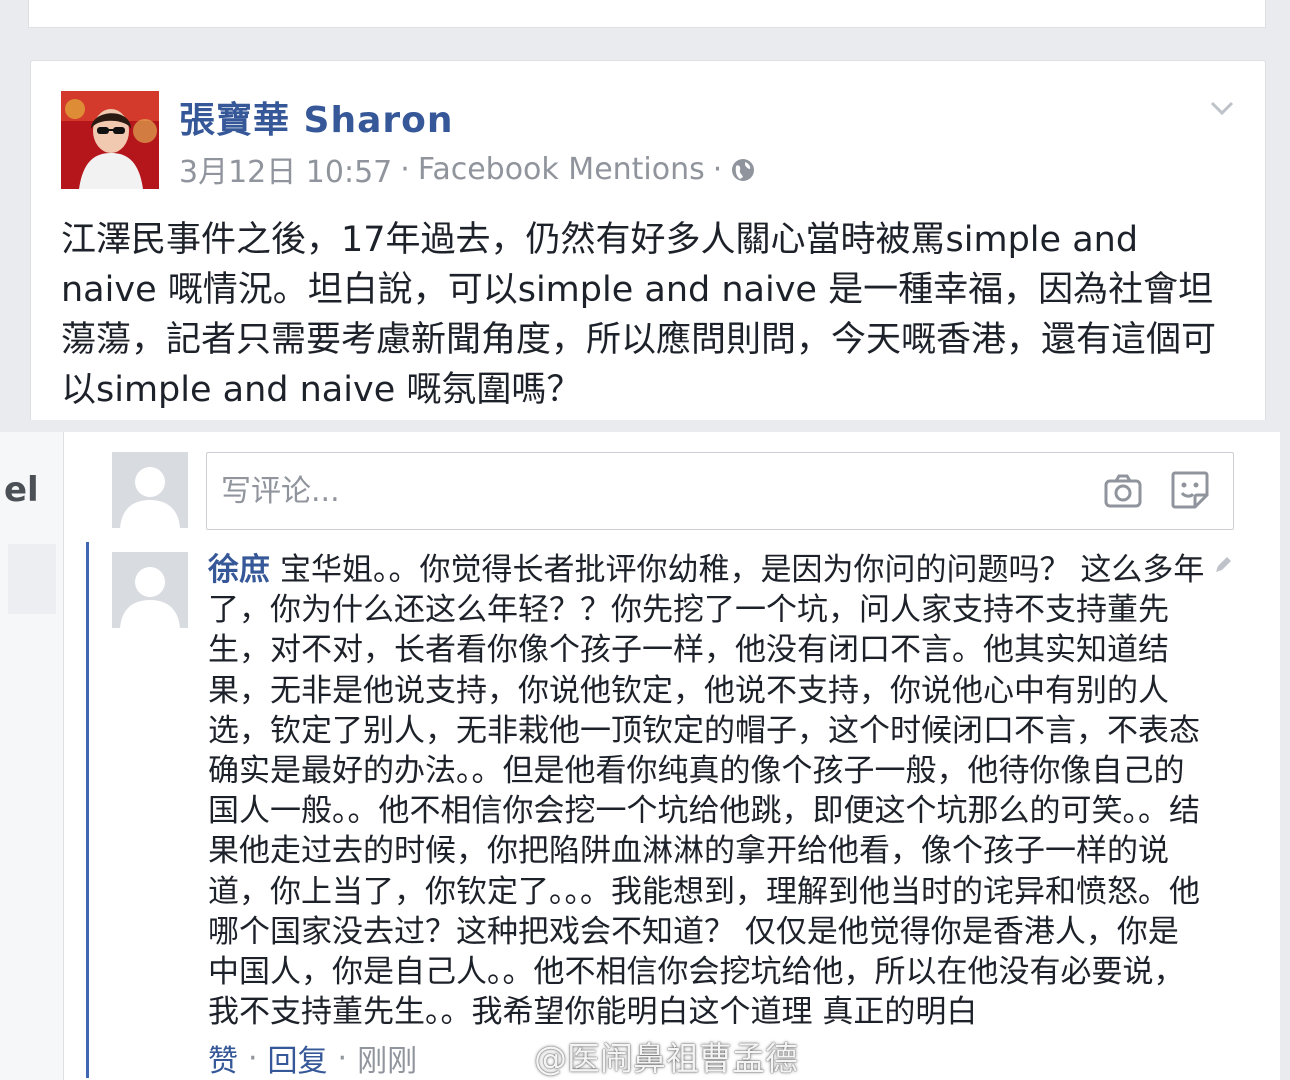 Image resolution: width=1290 pixels, height=1080 pixels. What do you see at coordinates (561, 169) in the screenshot?
I see `post-source: Facebook Mentions` at bounding box center [561, 169].